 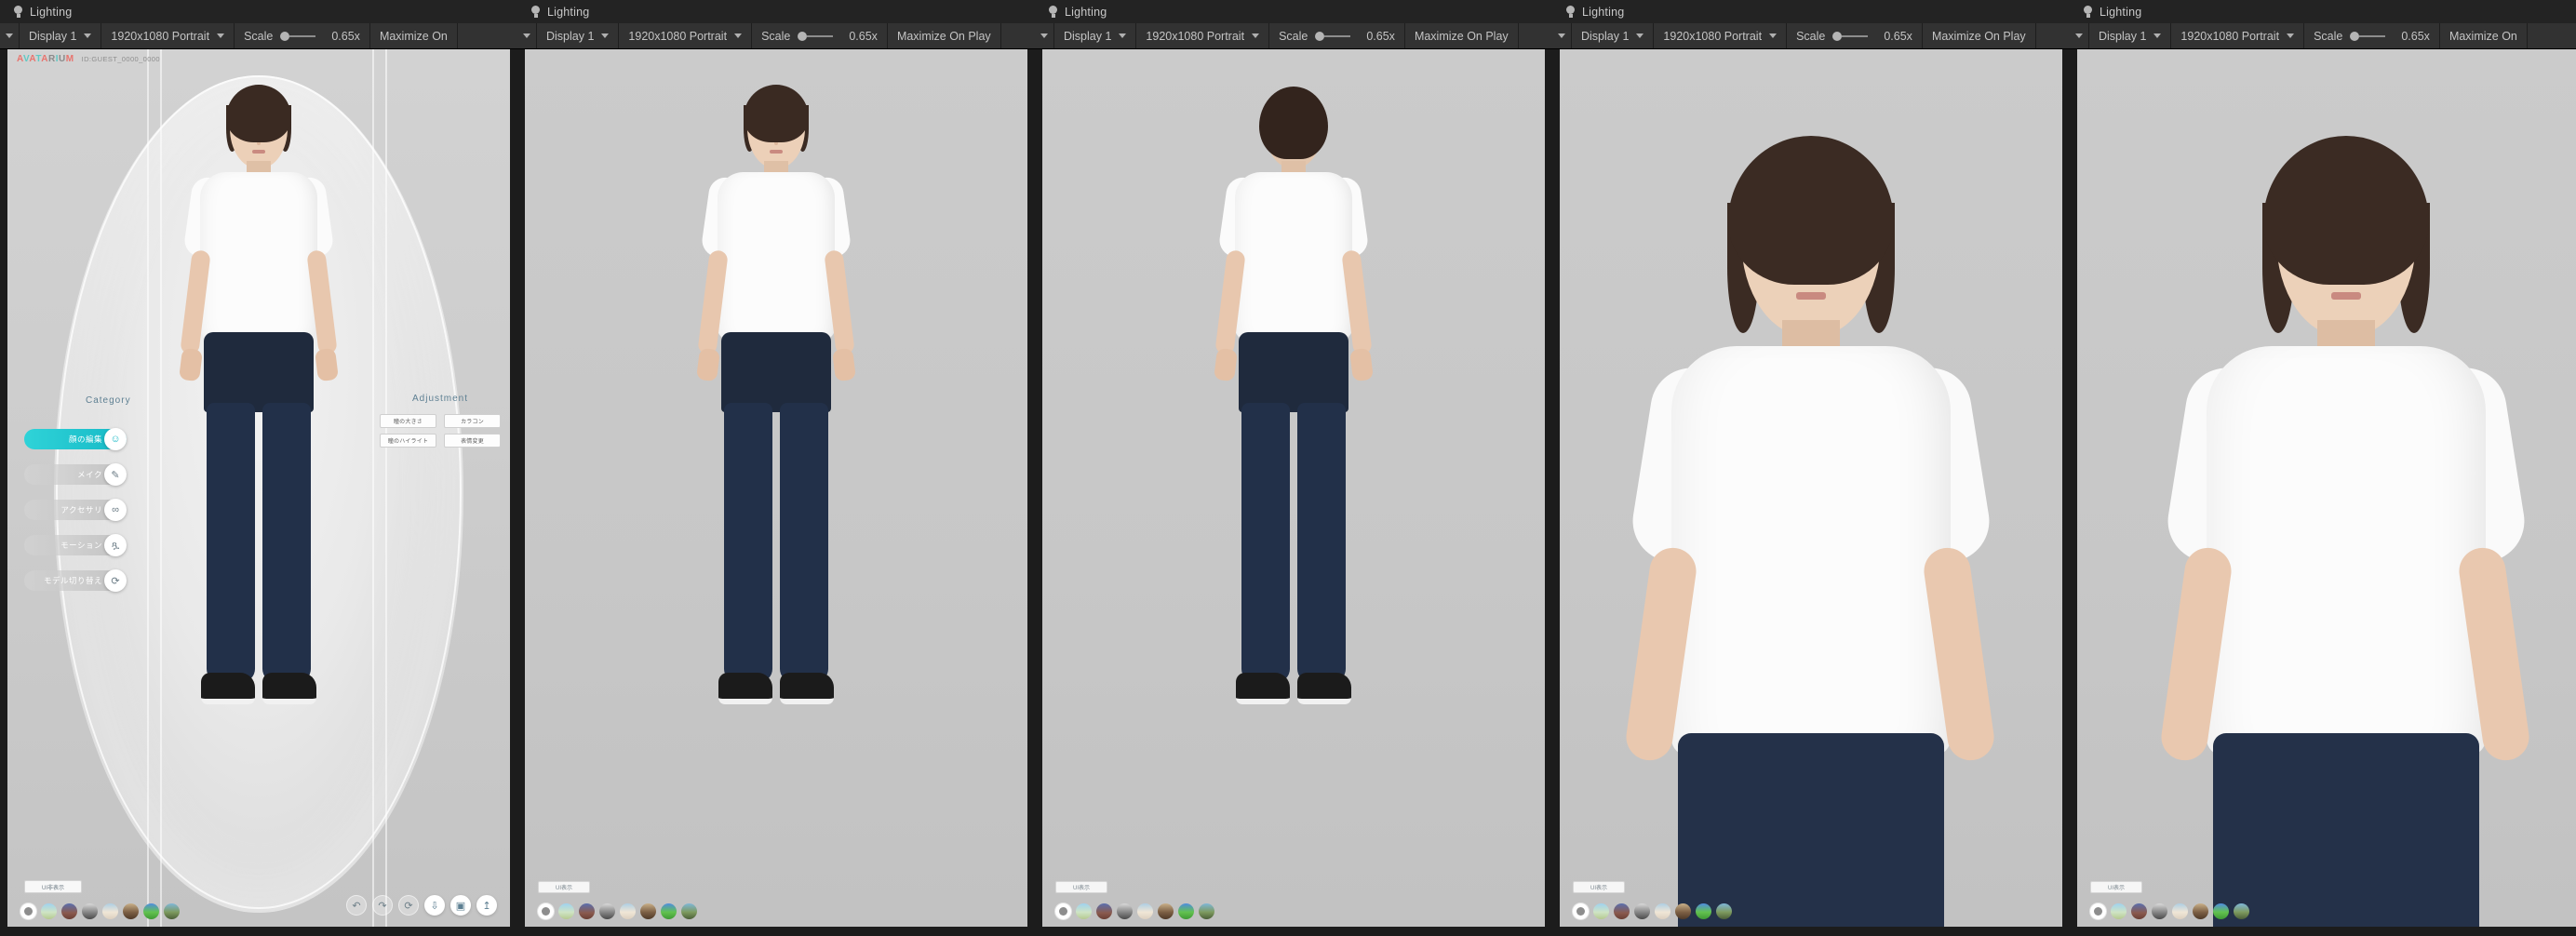 What do you see at coordinates (356, 905) in the screenshot?
I see `undo-icon: ↶` at bounding box center [356, 905].